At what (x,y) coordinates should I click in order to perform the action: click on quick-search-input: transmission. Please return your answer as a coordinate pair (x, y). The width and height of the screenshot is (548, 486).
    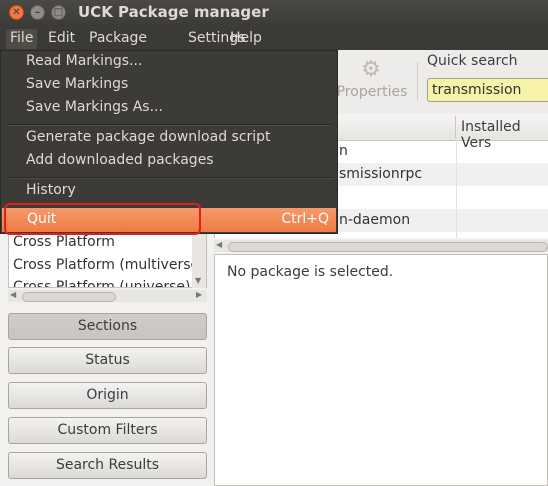
    Looking at the image, I should click on (487, 90).